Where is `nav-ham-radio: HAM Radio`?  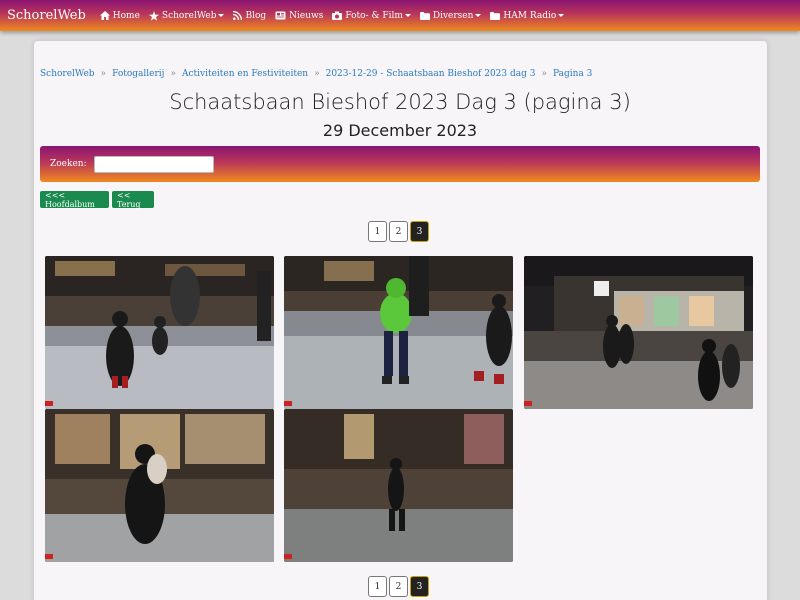 nav-ham-radio: HAM Radio is located at coordinates (527, 15).